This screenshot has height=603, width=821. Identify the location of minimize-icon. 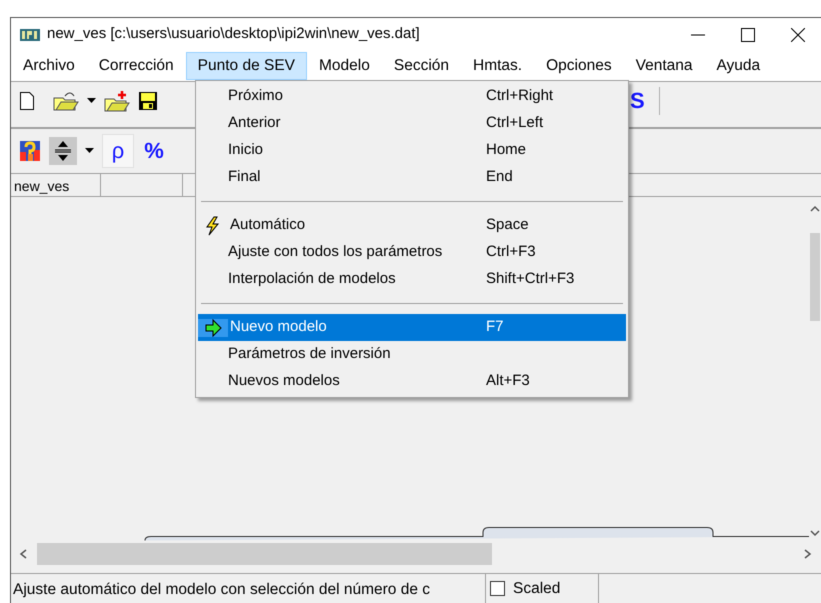
(698, 35).